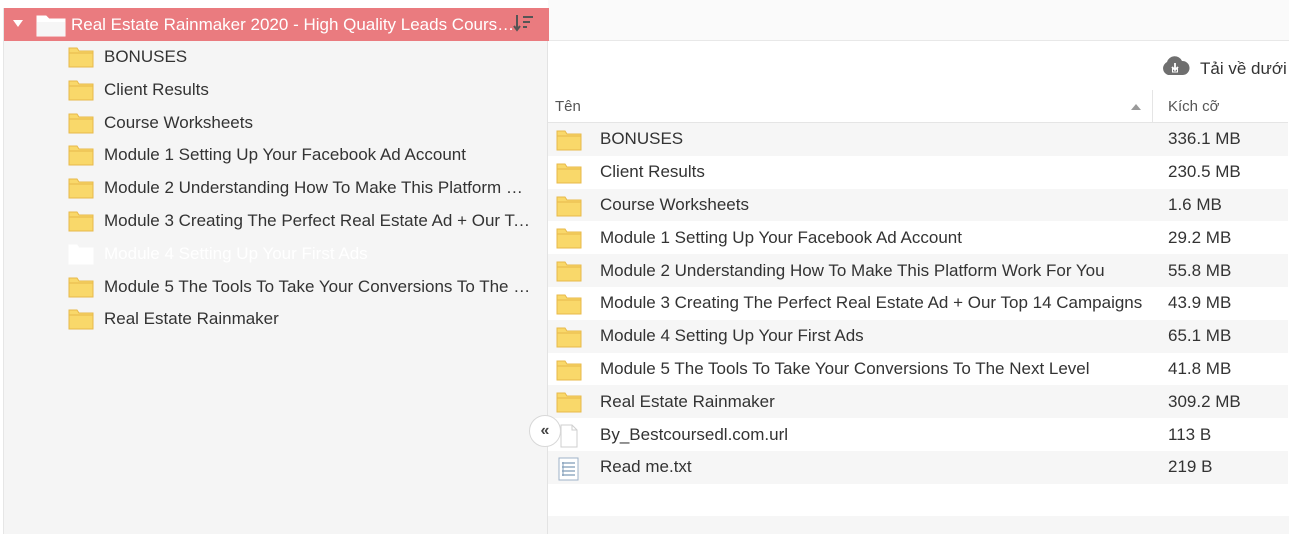 This screenshot has width=1289, height=534. I want to click on table-row: By_Bestcoursedl.com.url 113 B, so click(918, 434).